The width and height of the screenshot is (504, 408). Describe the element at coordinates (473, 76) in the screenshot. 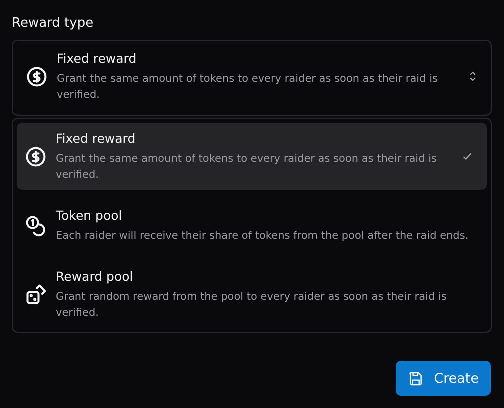

I see `chevron-icon` at that location.